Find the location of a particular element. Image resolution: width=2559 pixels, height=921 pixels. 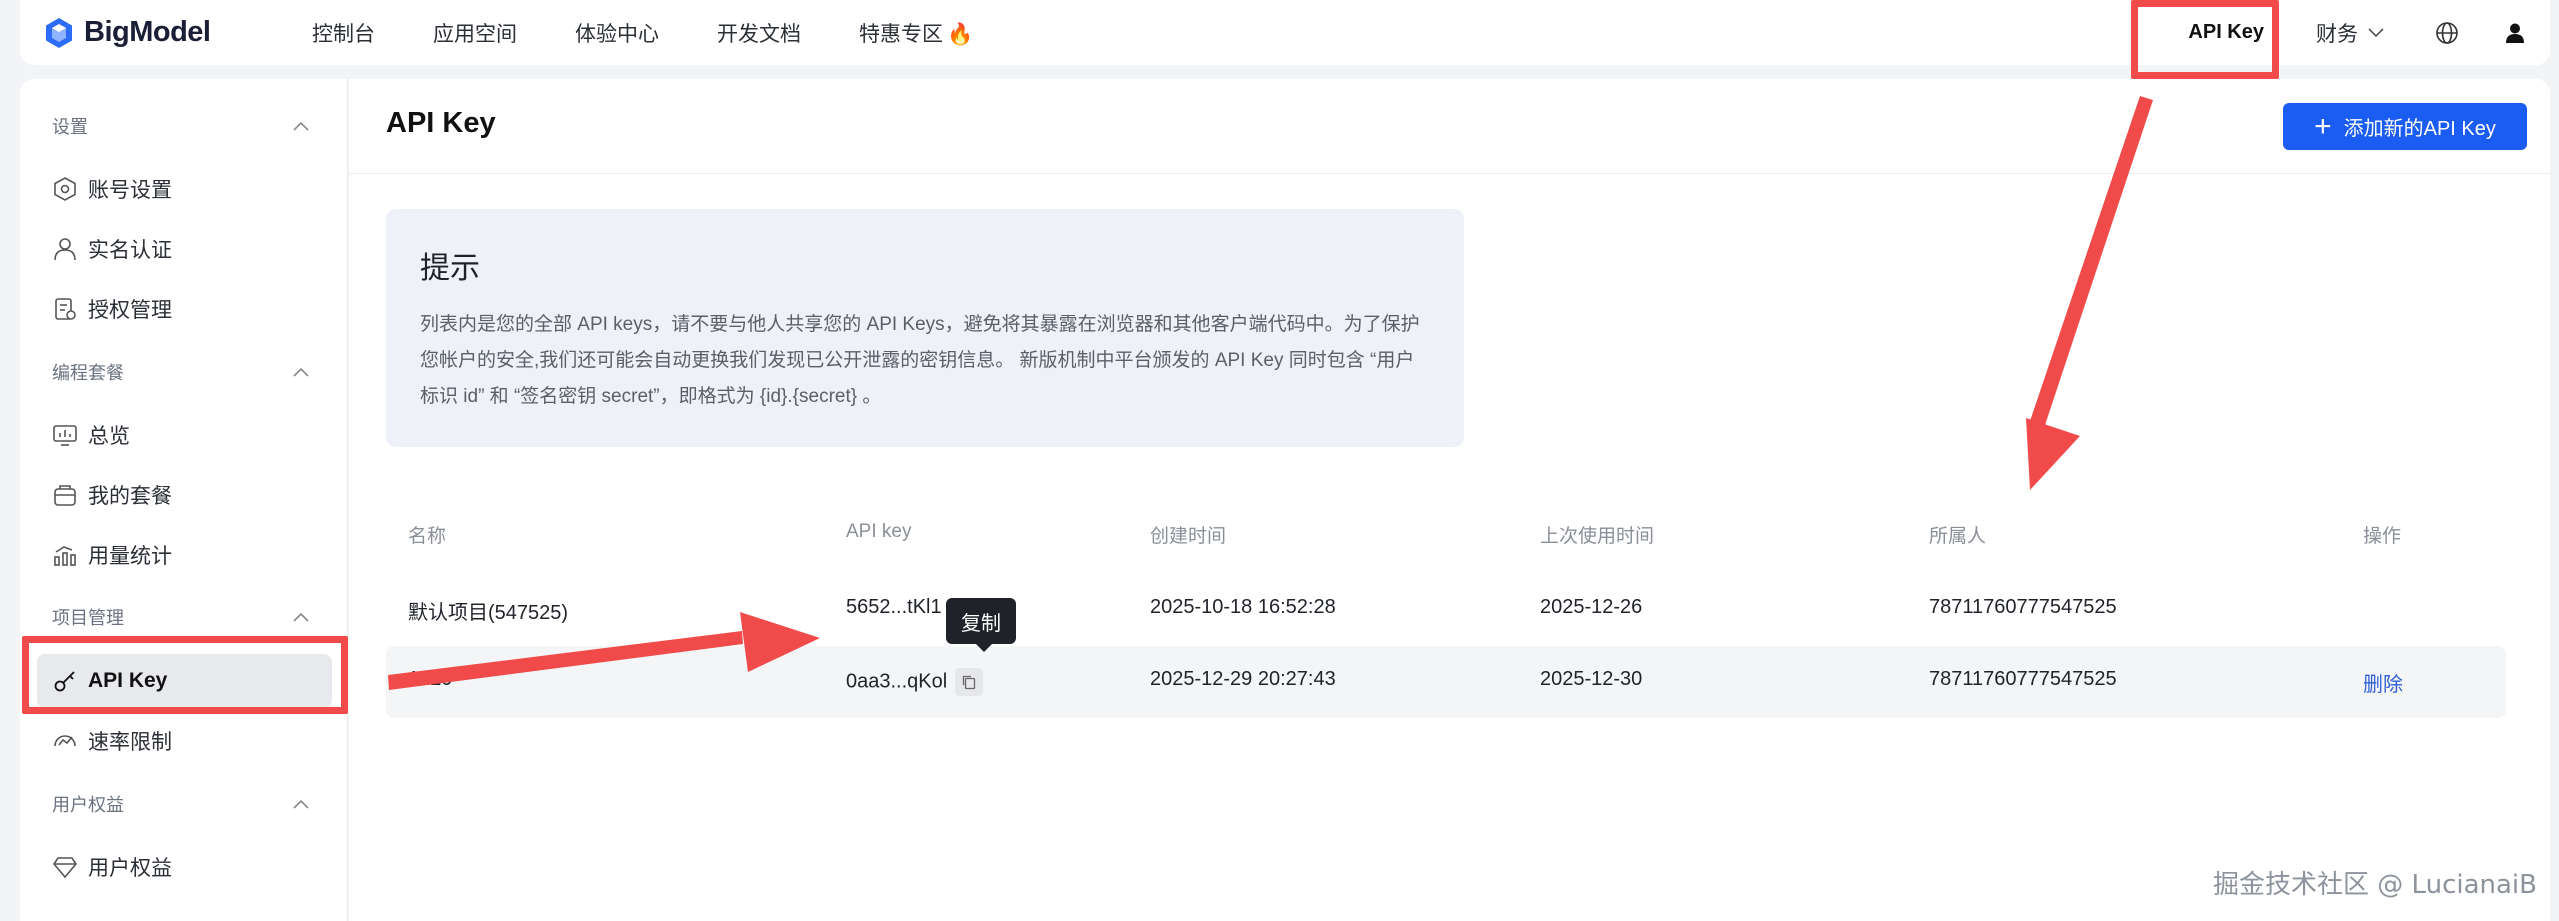

plus-icon: + is located at coordinates (2323, 126).